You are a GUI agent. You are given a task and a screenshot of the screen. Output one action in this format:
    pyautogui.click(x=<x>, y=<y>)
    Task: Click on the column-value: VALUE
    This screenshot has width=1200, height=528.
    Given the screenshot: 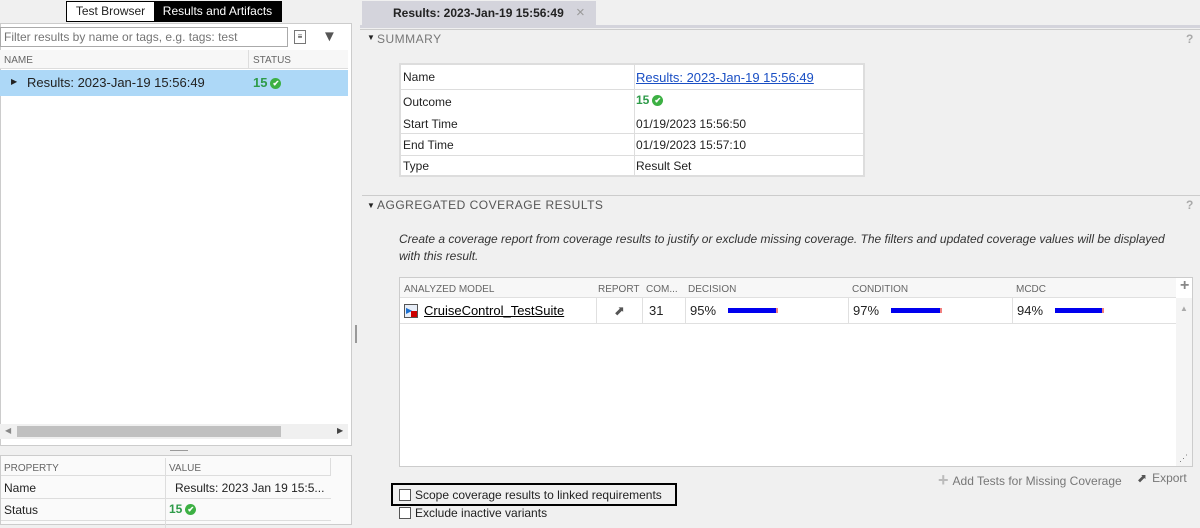 What is the action you would take?
    pyautogui.click(x=185, y=468)
    